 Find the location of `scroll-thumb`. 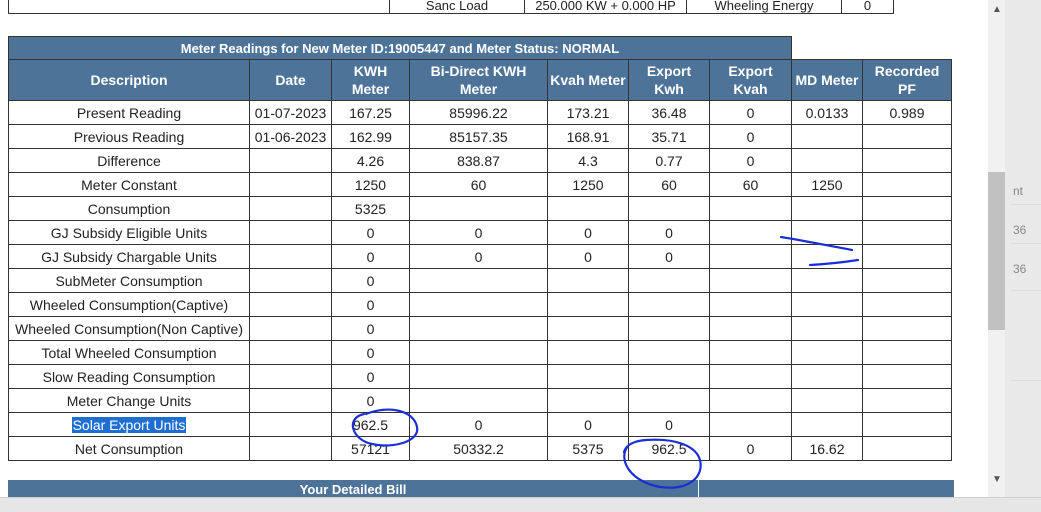

scroll-thumb is located at coordinates (996, 251).